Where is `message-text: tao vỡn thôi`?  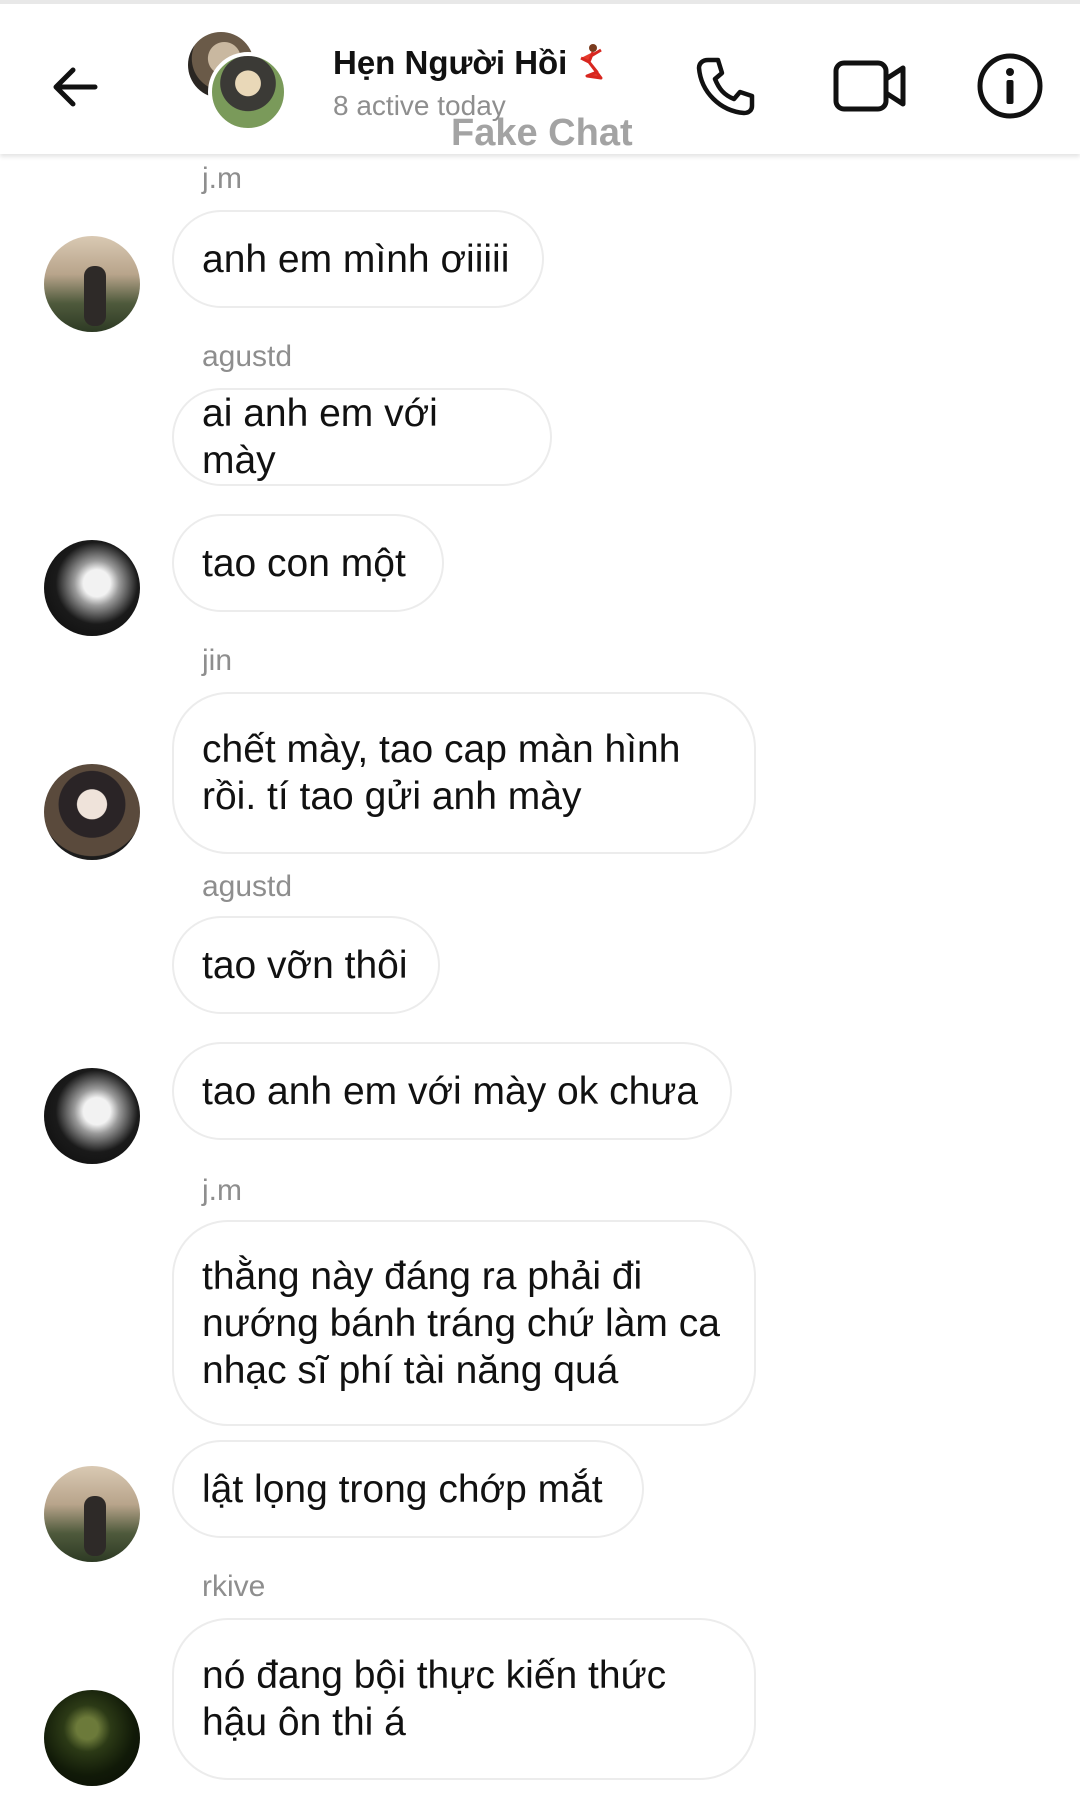
message-text: tao vỡn thôi is located at coordinates (305, 965).